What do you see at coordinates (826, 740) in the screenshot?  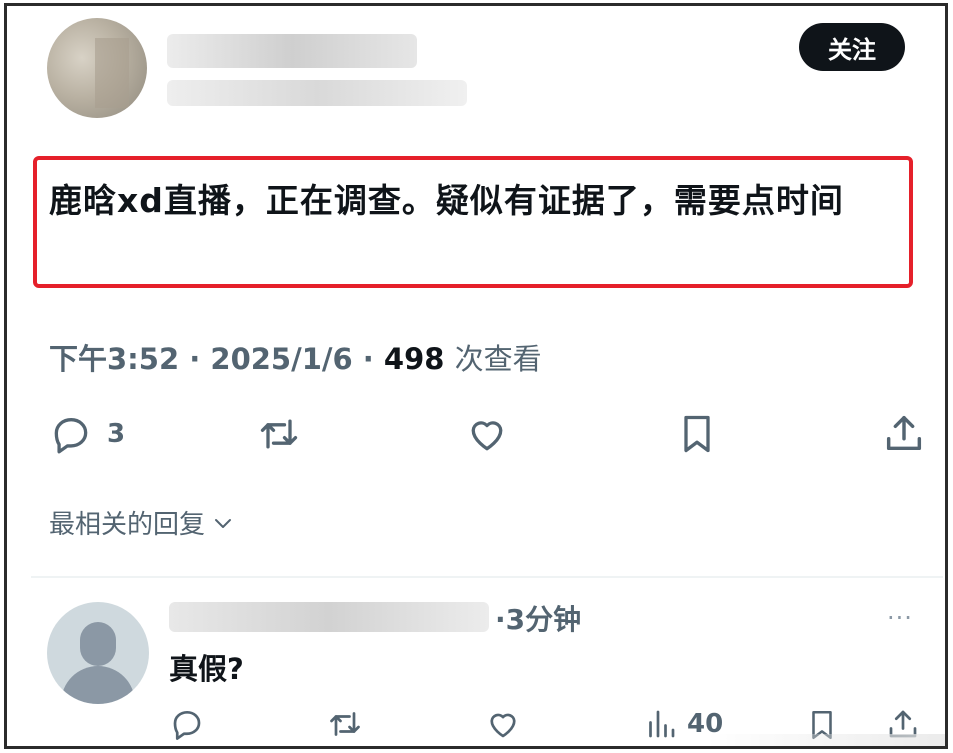 I see `watermark-overlay` at bounding box center [826, 740].